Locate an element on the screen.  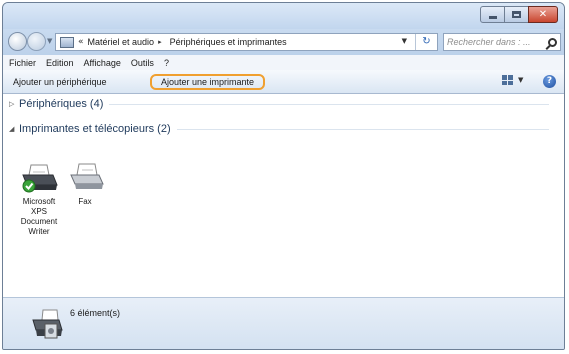
search-icon is located at coordinates (552, 42).